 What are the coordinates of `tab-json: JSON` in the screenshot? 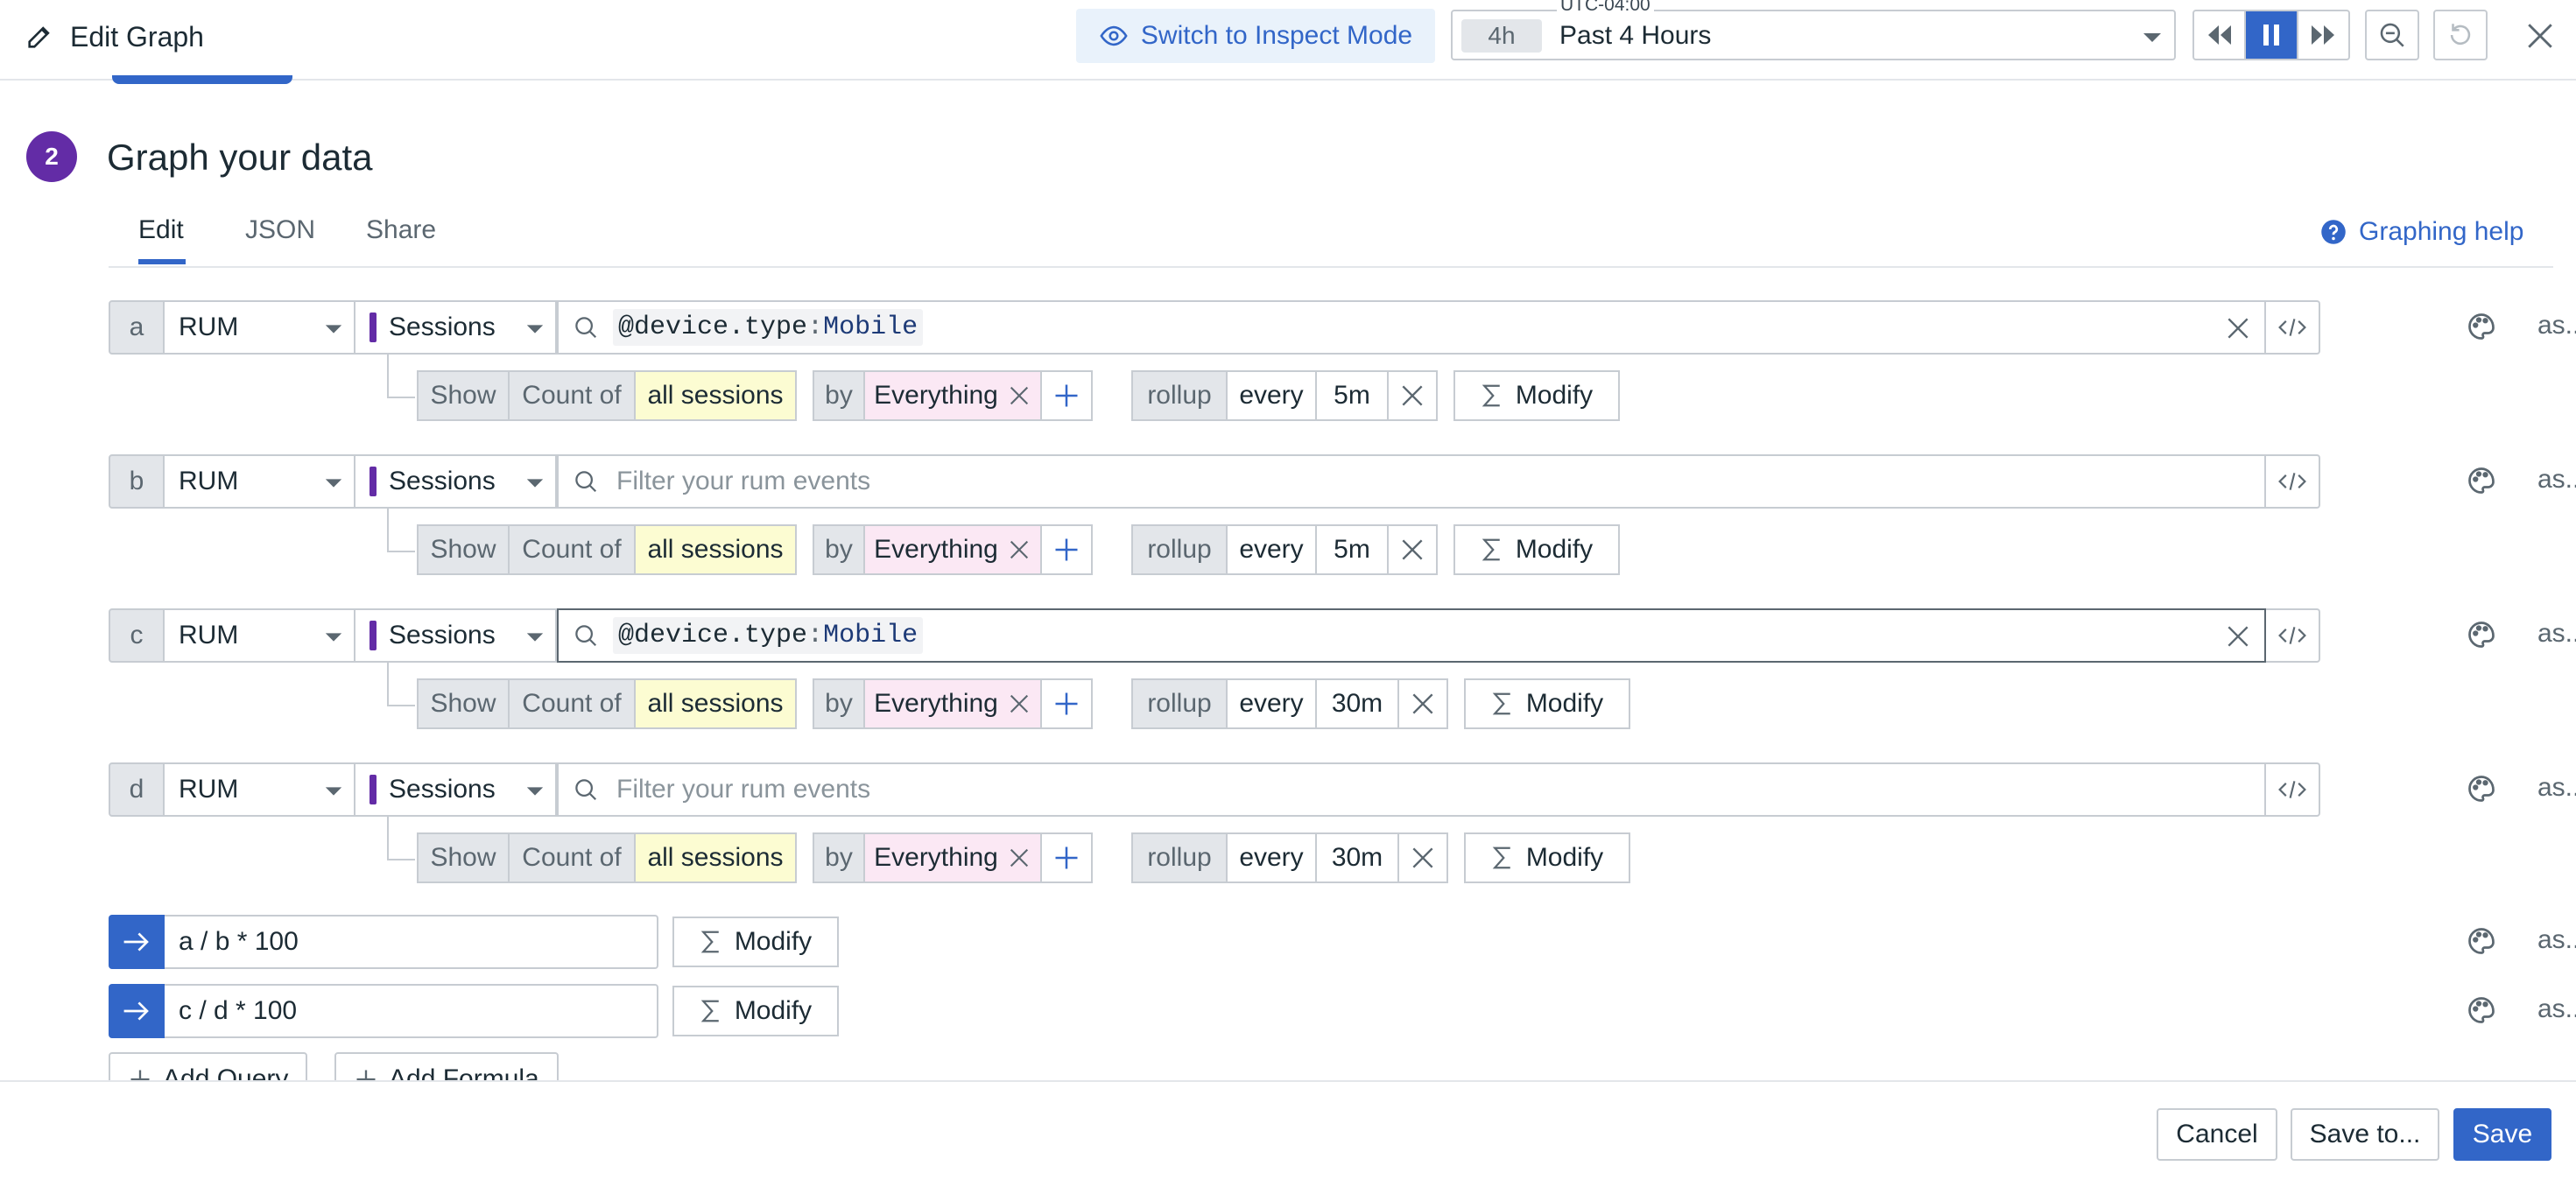 It's located at (280, 230).